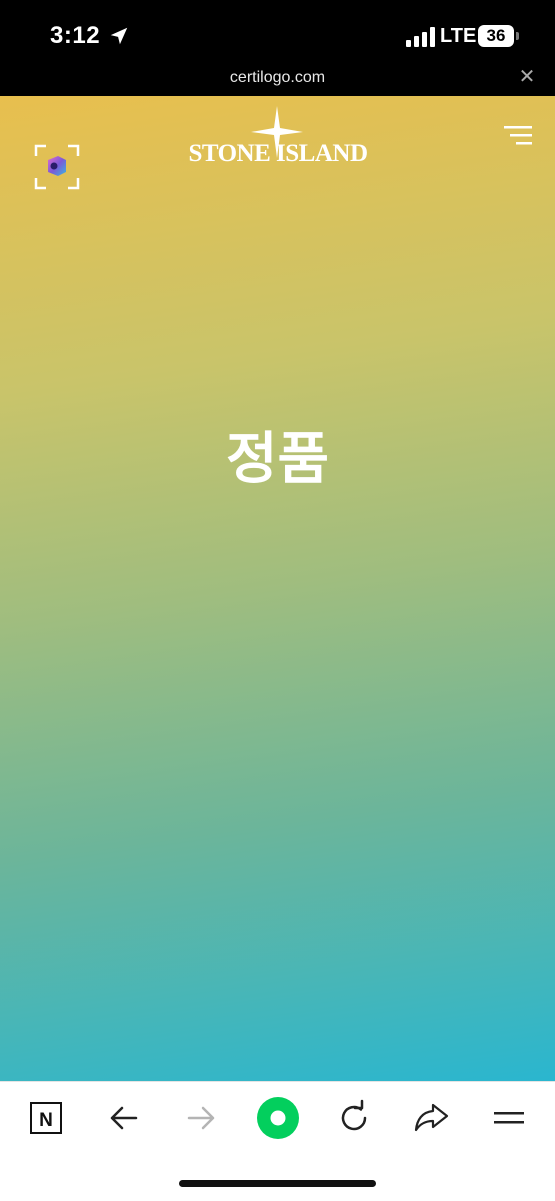 Image resolution: width=555 pixels, height=1201 pixels. Describe the element at coordinates (124, 1118) in the screenshot. I see `back-arrow-icon` at that location.